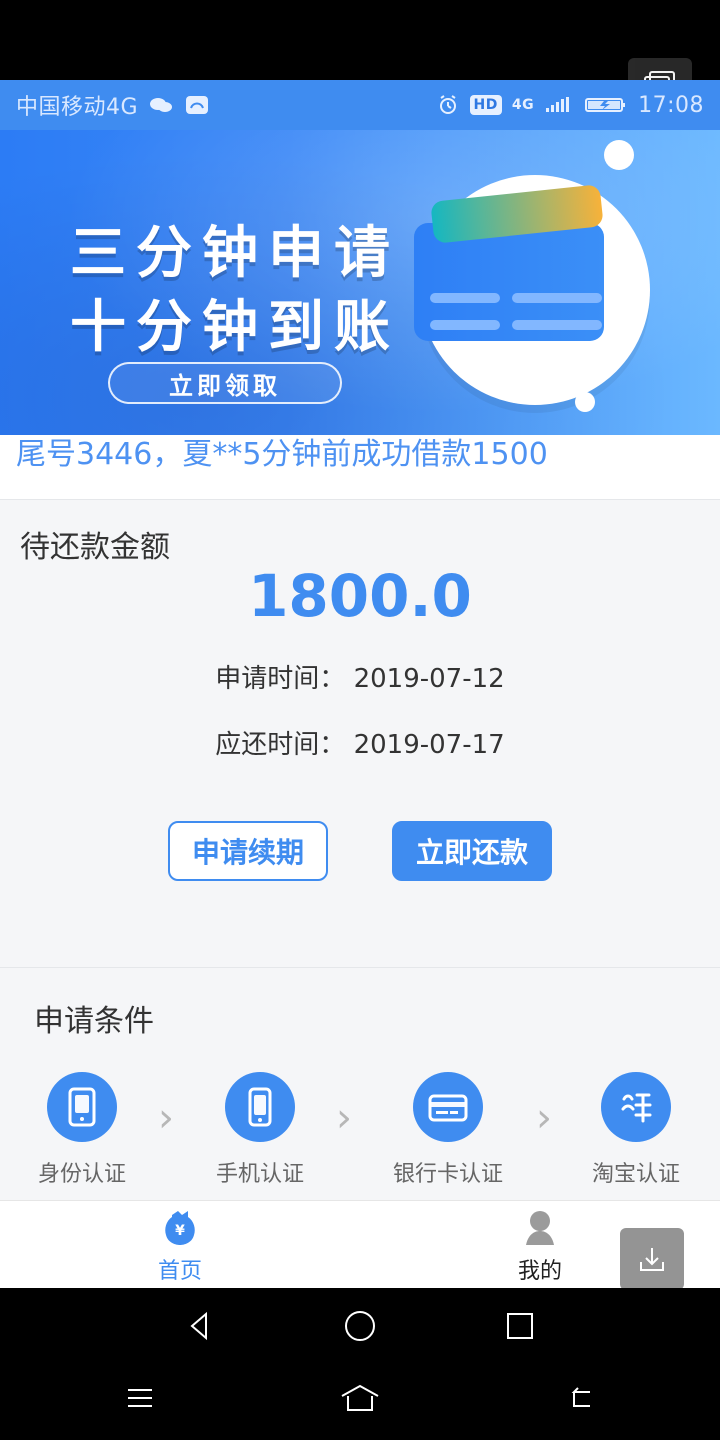 Image resolution: width=720 pixels, height=1440 pixels. I want to click on home-outline-icon, so click(360, 1397).